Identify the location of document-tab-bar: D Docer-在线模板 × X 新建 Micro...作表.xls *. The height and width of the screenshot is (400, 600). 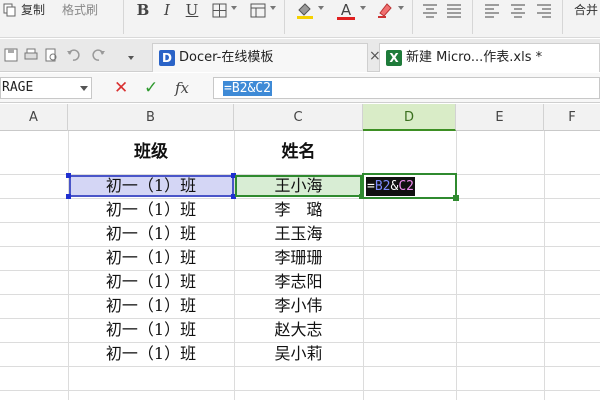
(300, 55).